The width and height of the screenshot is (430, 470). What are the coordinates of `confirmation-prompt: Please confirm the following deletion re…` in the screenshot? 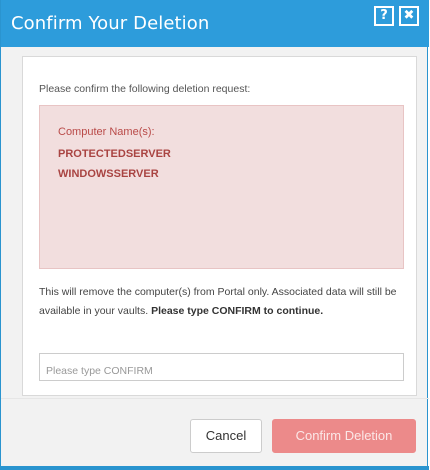 It's located at (145, 89).